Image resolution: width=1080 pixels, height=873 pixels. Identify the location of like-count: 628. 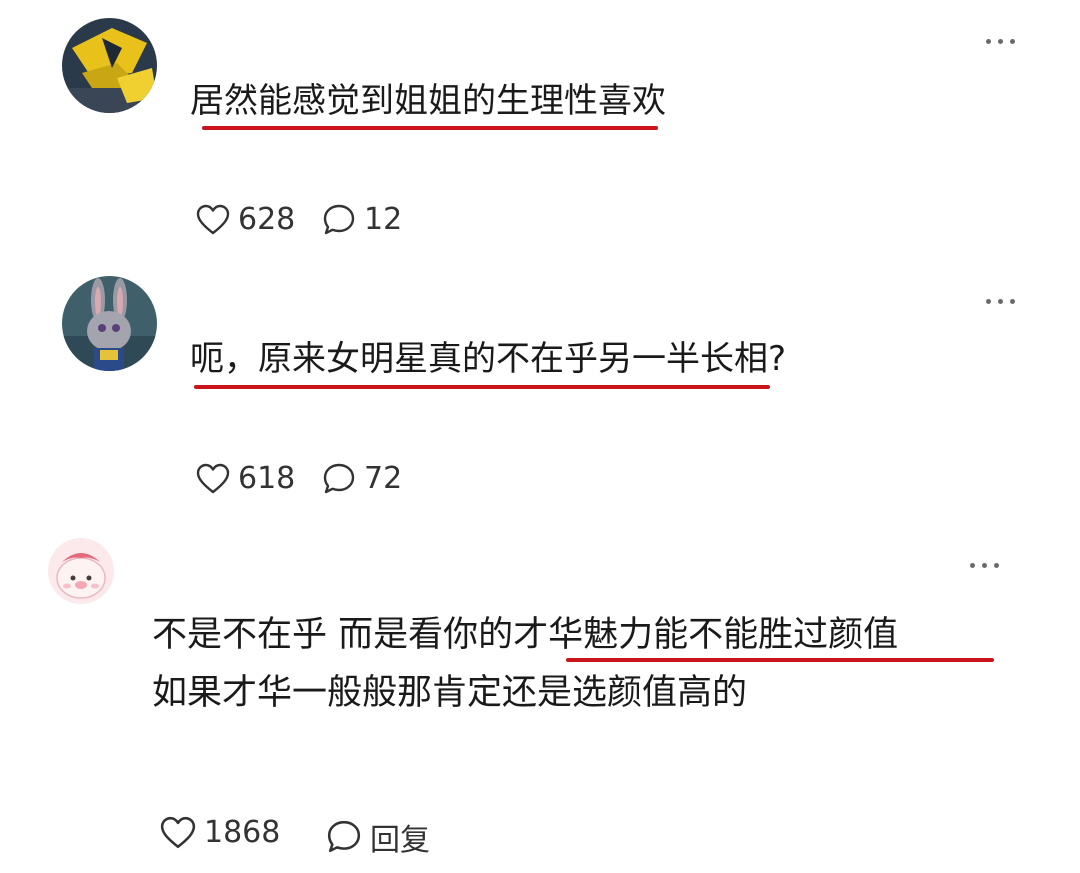
(267, 219).